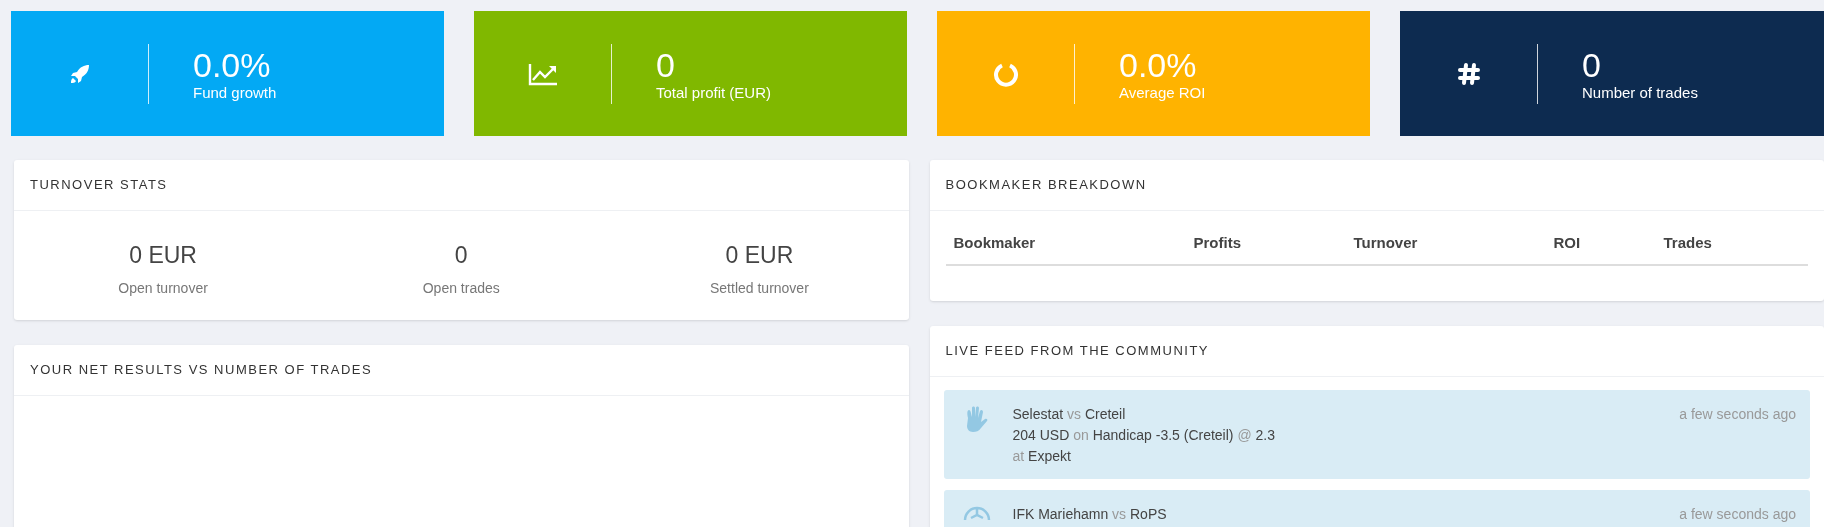 The height and width of the screenshot is (527, 1824). Describe the element at coordinates (1089, 514) in the screenshot. I see `feed-text: IFK Mariehamn vs RoPS` at that location.